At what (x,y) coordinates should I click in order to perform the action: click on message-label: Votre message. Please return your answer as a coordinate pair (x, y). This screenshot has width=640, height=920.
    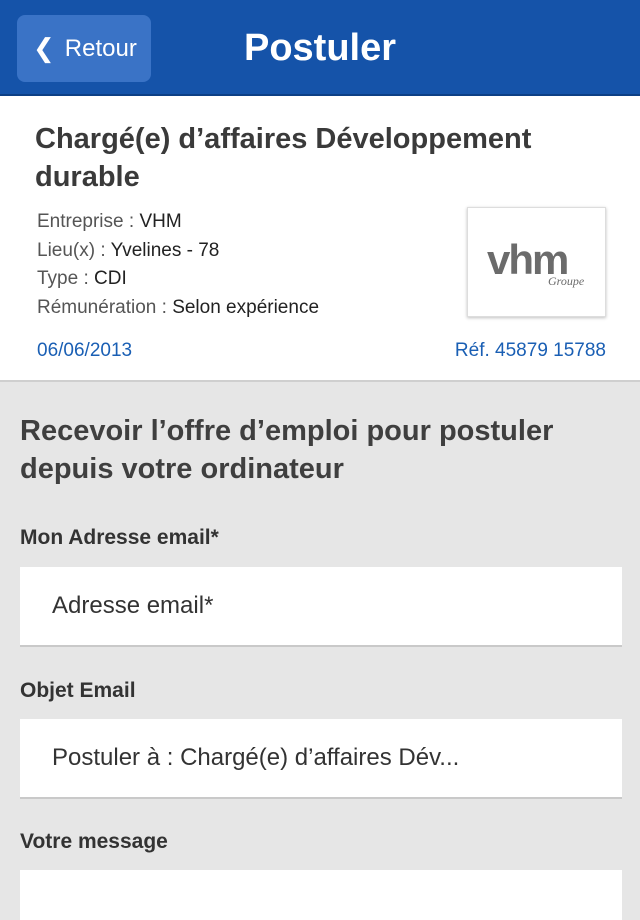
    Looking at the image, I should click on (94, 841).